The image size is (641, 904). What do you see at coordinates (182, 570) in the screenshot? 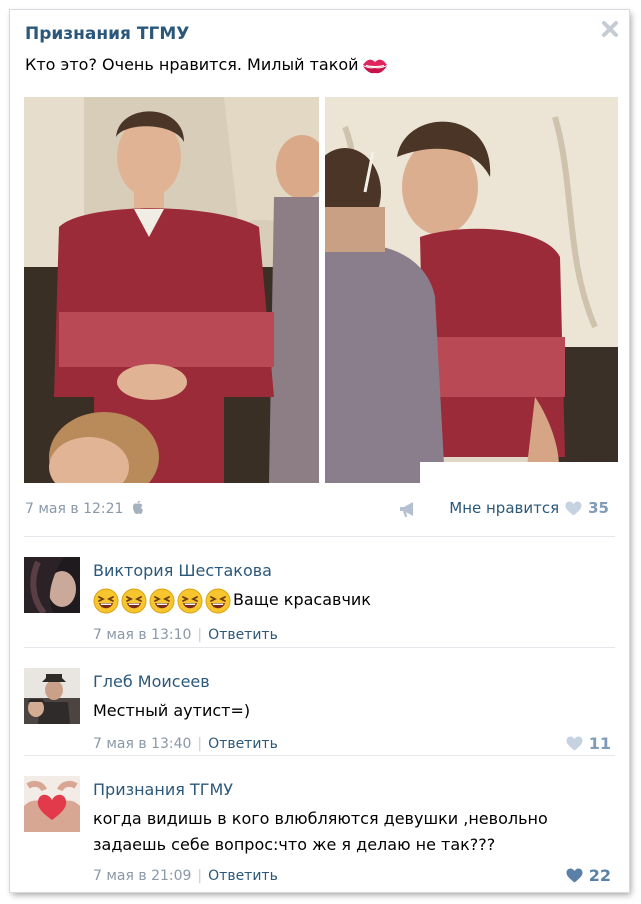
I see `comment-author: Виктория Шестакова` at bounding box center [182, 570].